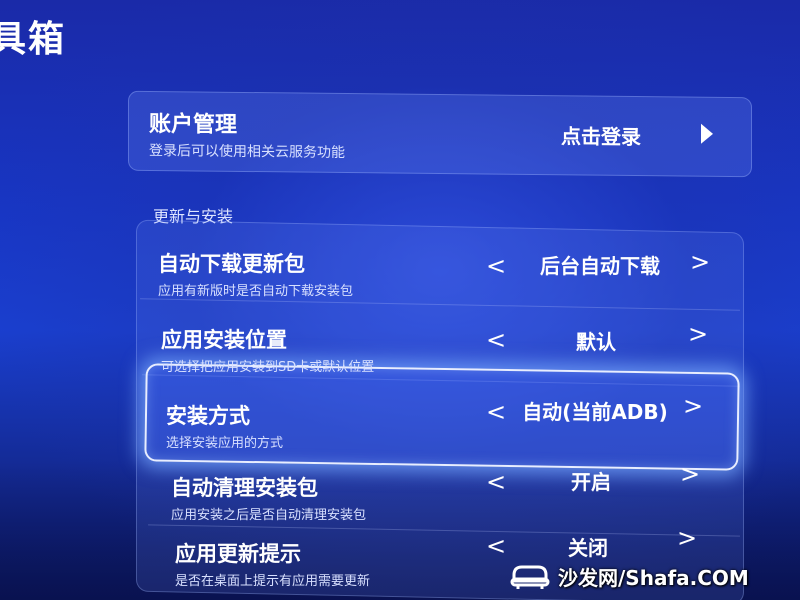  Describe the element at coordinates (273, 581) in the screenshot. I see `setting-description: 是否在桌面上提示有应用需要更新` at that location.